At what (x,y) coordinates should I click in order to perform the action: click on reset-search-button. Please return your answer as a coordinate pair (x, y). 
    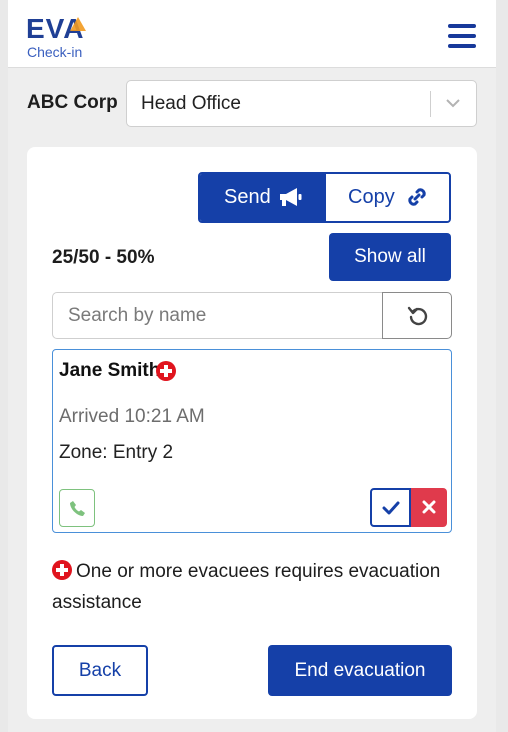
    Looking at the image, I should click on (417, 315).